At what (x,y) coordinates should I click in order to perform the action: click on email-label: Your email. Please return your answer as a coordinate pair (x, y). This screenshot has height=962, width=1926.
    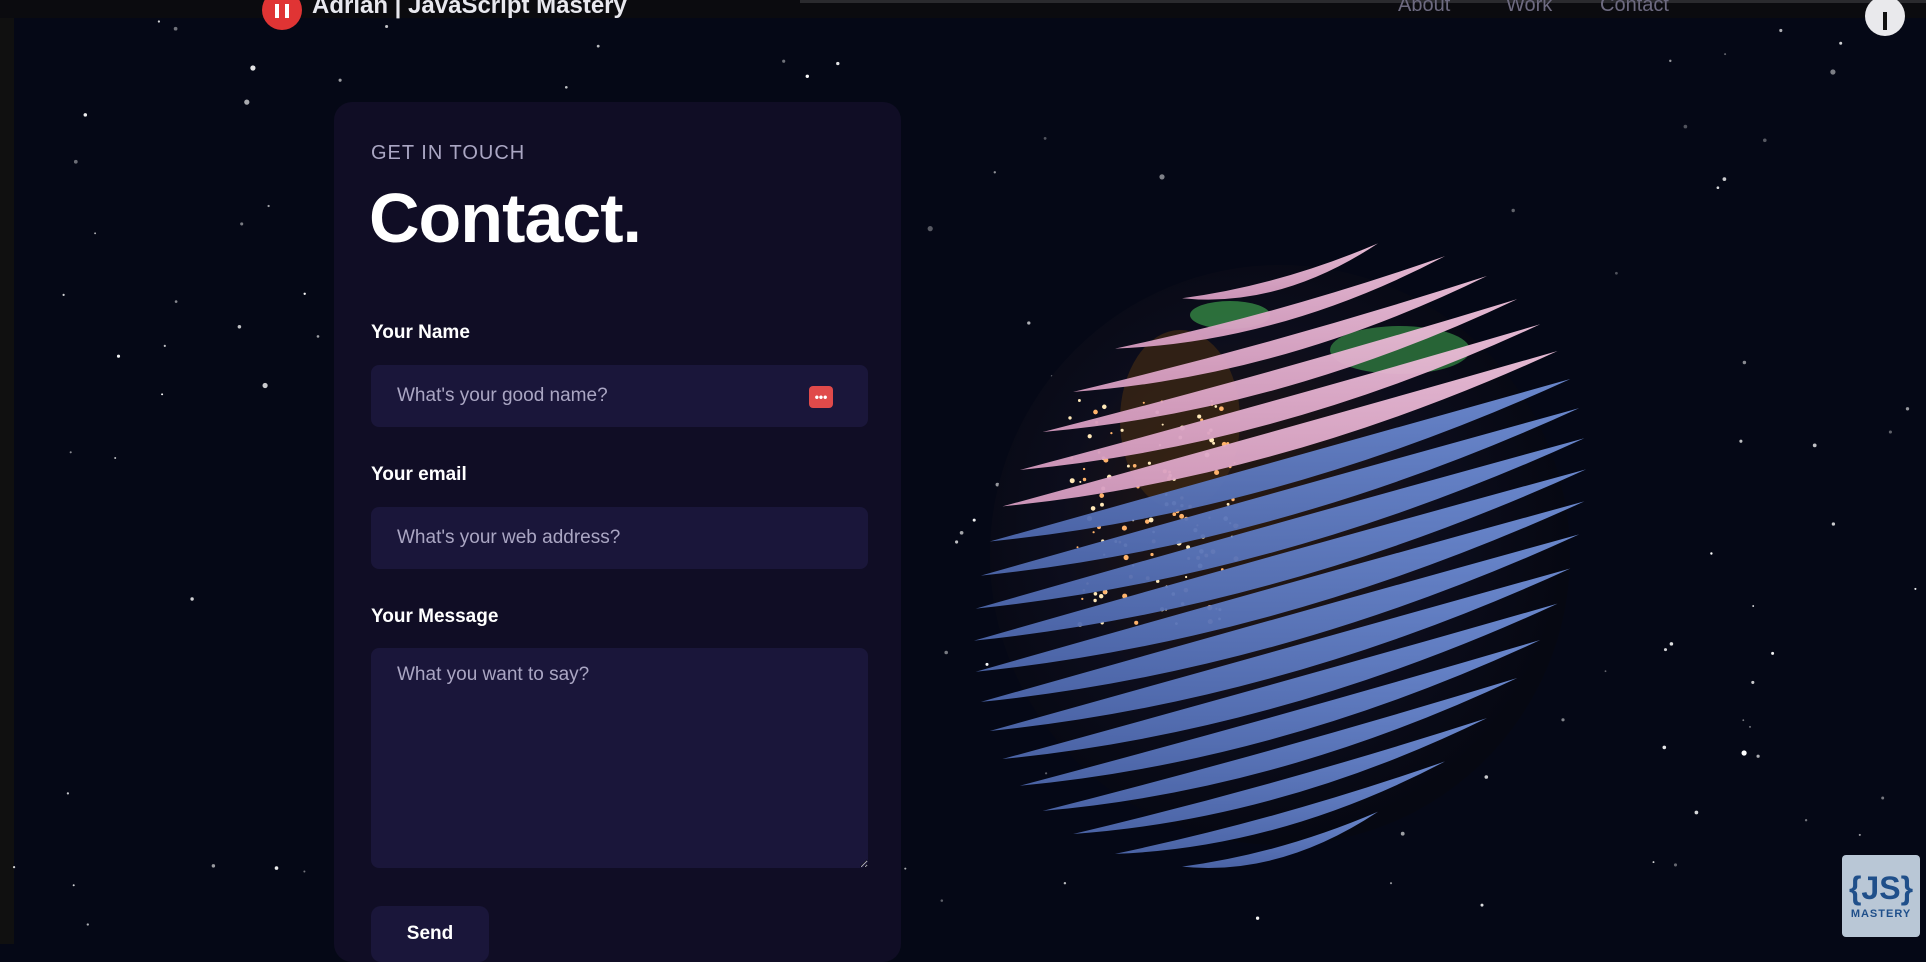
    Looking at the image, I should click on (419, 474).